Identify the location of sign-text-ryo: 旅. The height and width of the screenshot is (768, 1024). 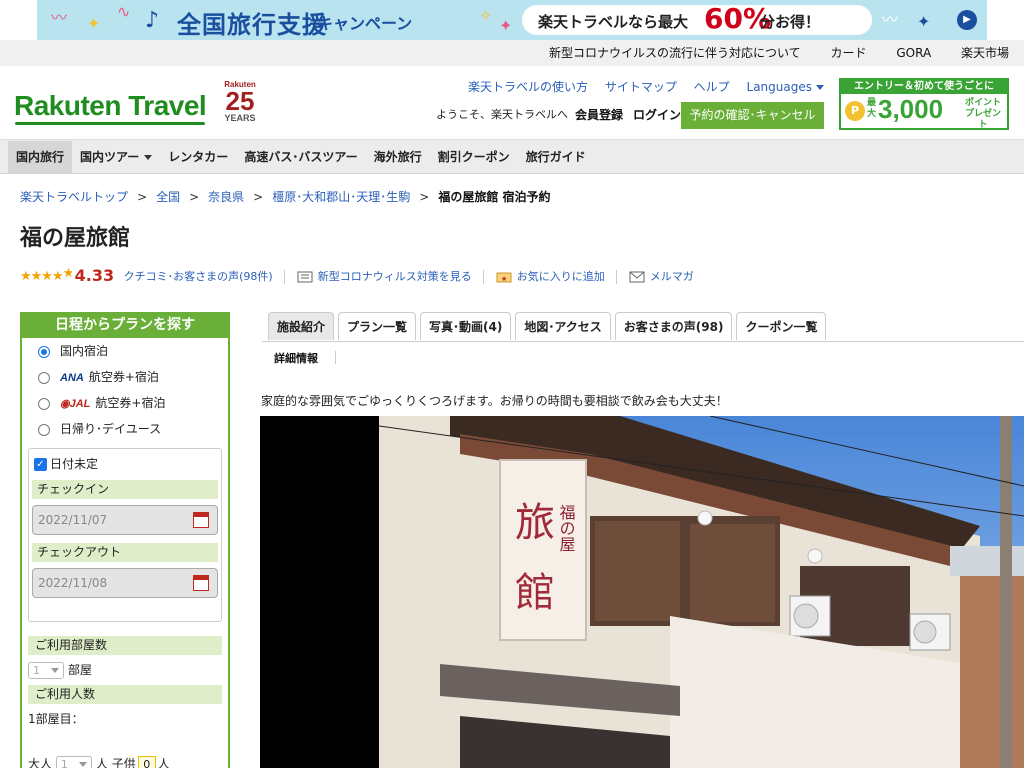
(535, 523).